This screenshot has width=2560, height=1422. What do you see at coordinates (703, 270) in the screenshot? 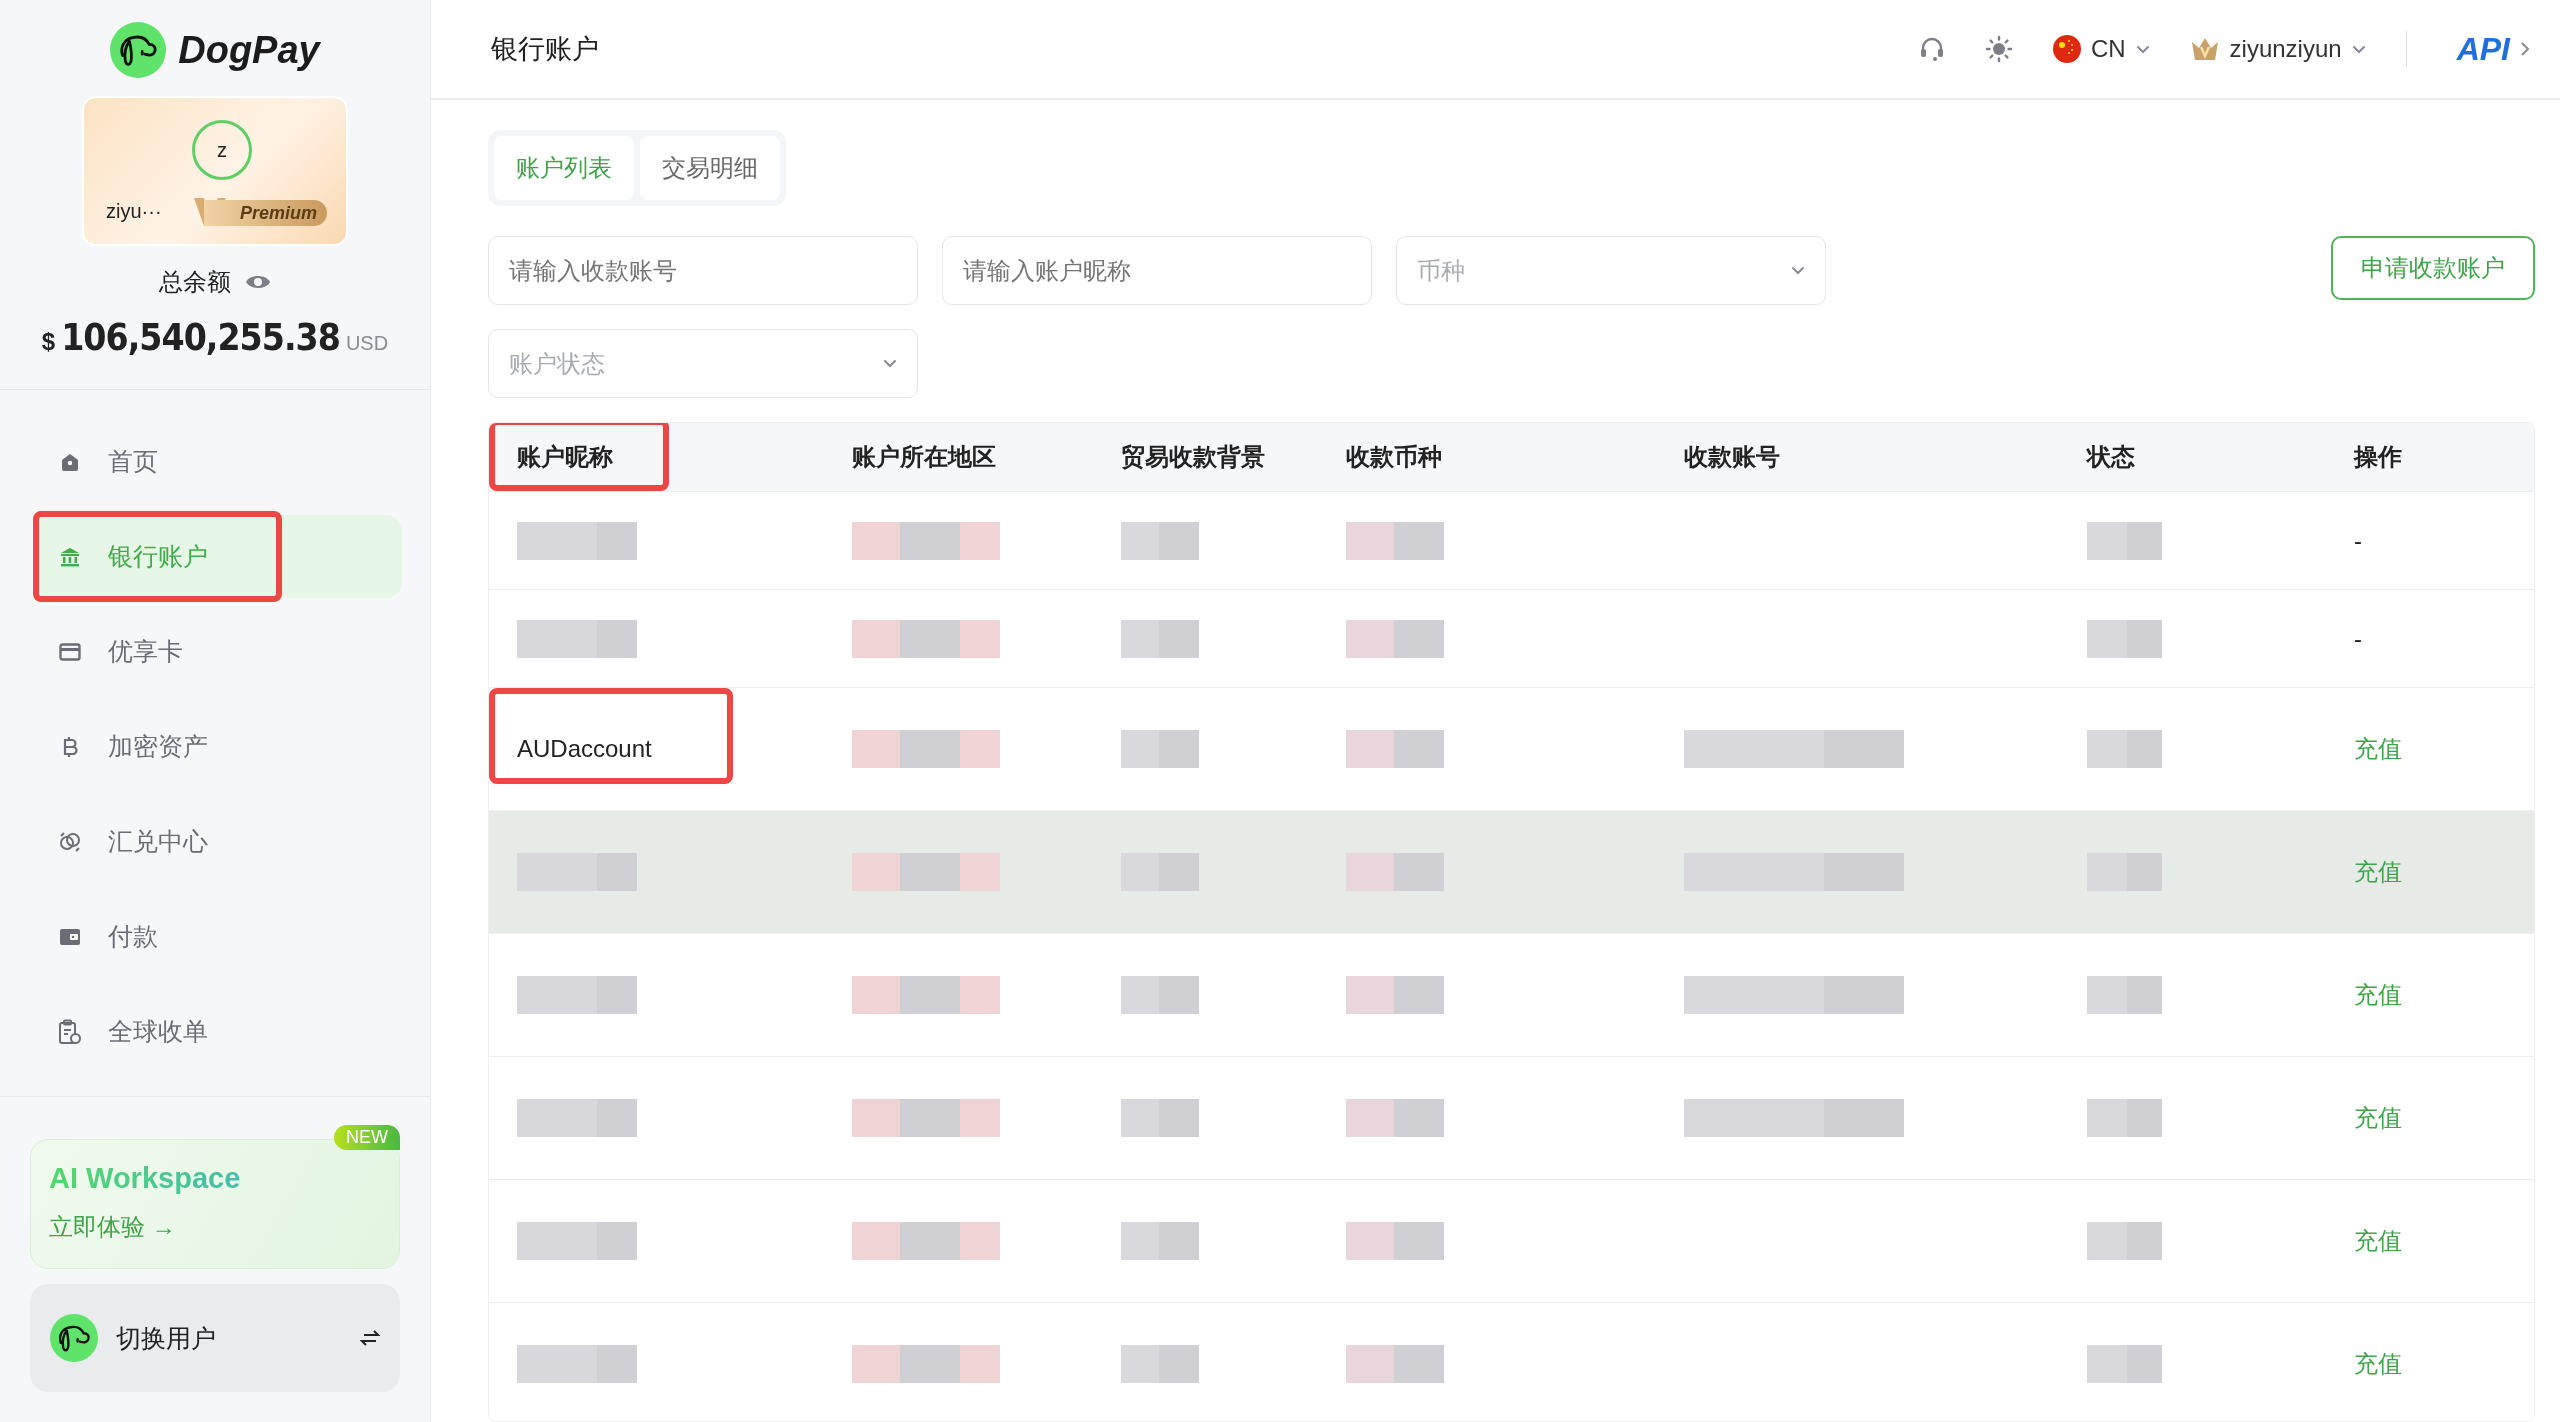
I see `search-field: 请输入收款账号` at bounding box center [703, 270].